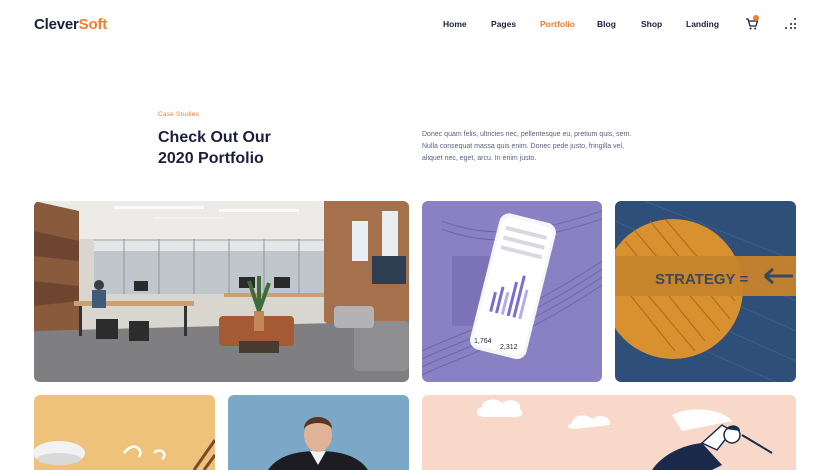 This screenshot has width=830, height=470. I want to click on portfolio-card-accessories, so click(124, 432).